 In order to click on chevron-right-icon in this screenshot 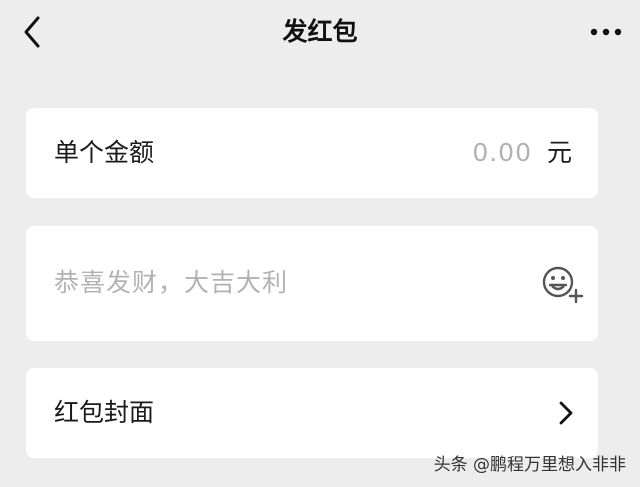, I will do `click(566, 413)`.